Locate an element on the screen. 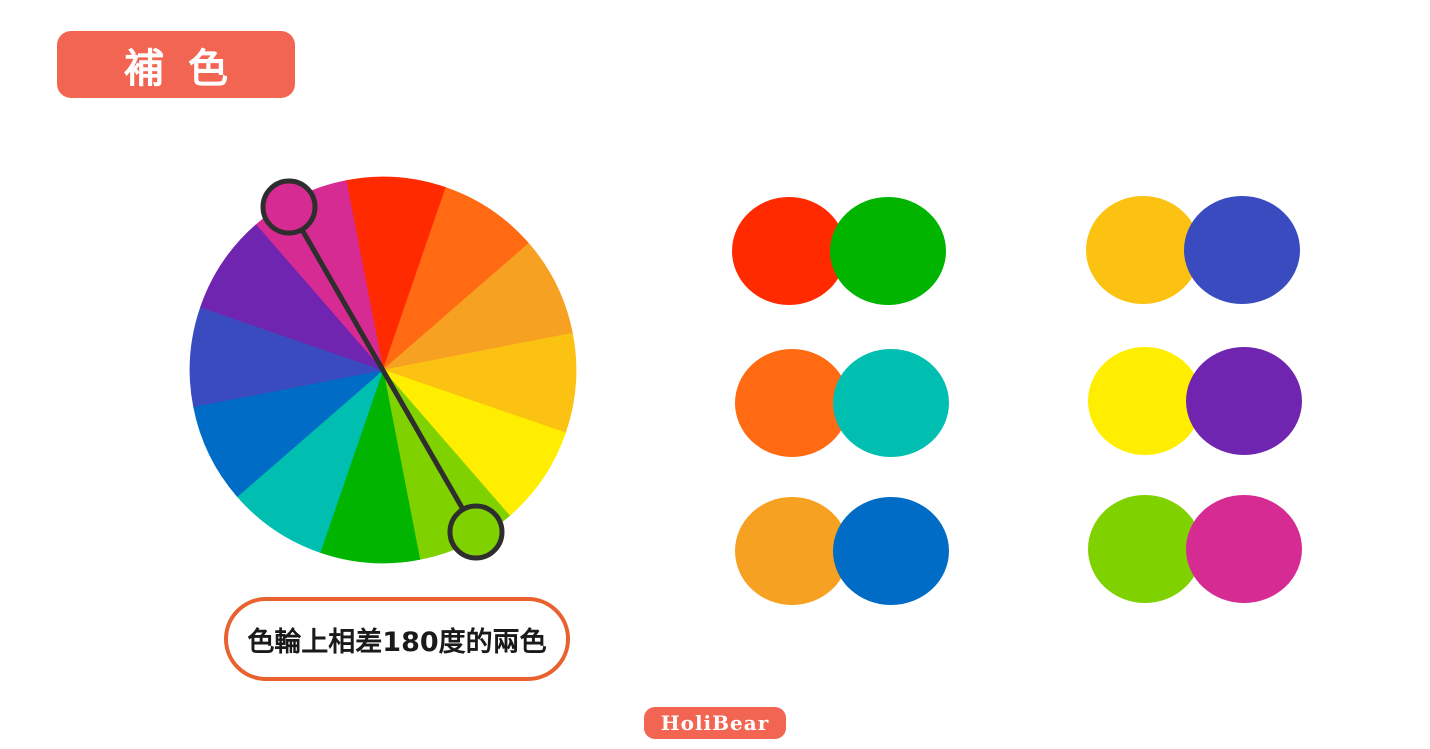 The width and height of the screenshot is (1430, 749). caption-pill: 色輪上相差180度的兩色 is located at coordinates (397, 639).